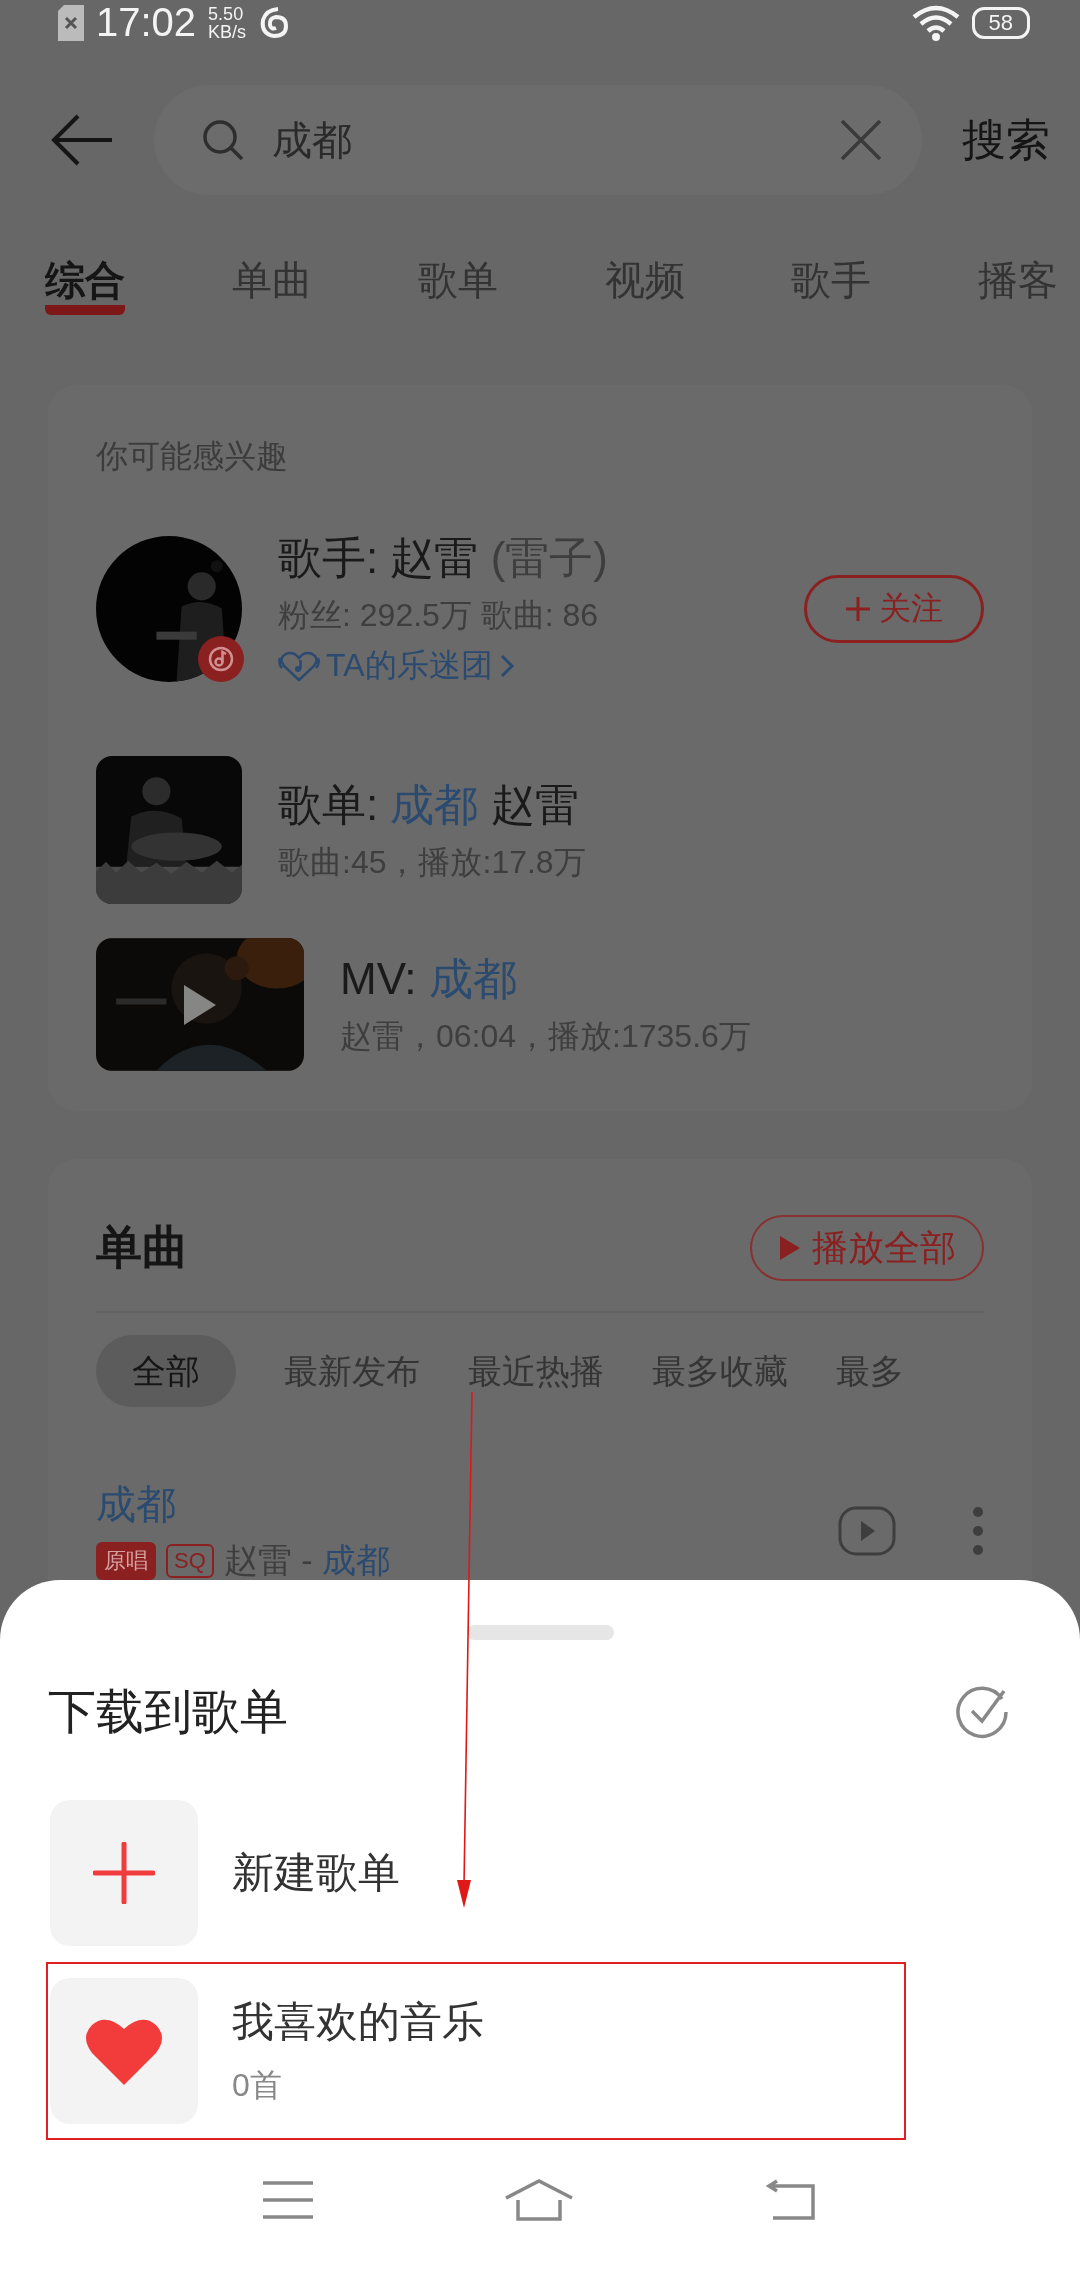  What do you see at coordinates (631, 805) in the screenshot?
I see `playlist-title: 歌单: 成都 赵雷` at bounding box center [631, 805].